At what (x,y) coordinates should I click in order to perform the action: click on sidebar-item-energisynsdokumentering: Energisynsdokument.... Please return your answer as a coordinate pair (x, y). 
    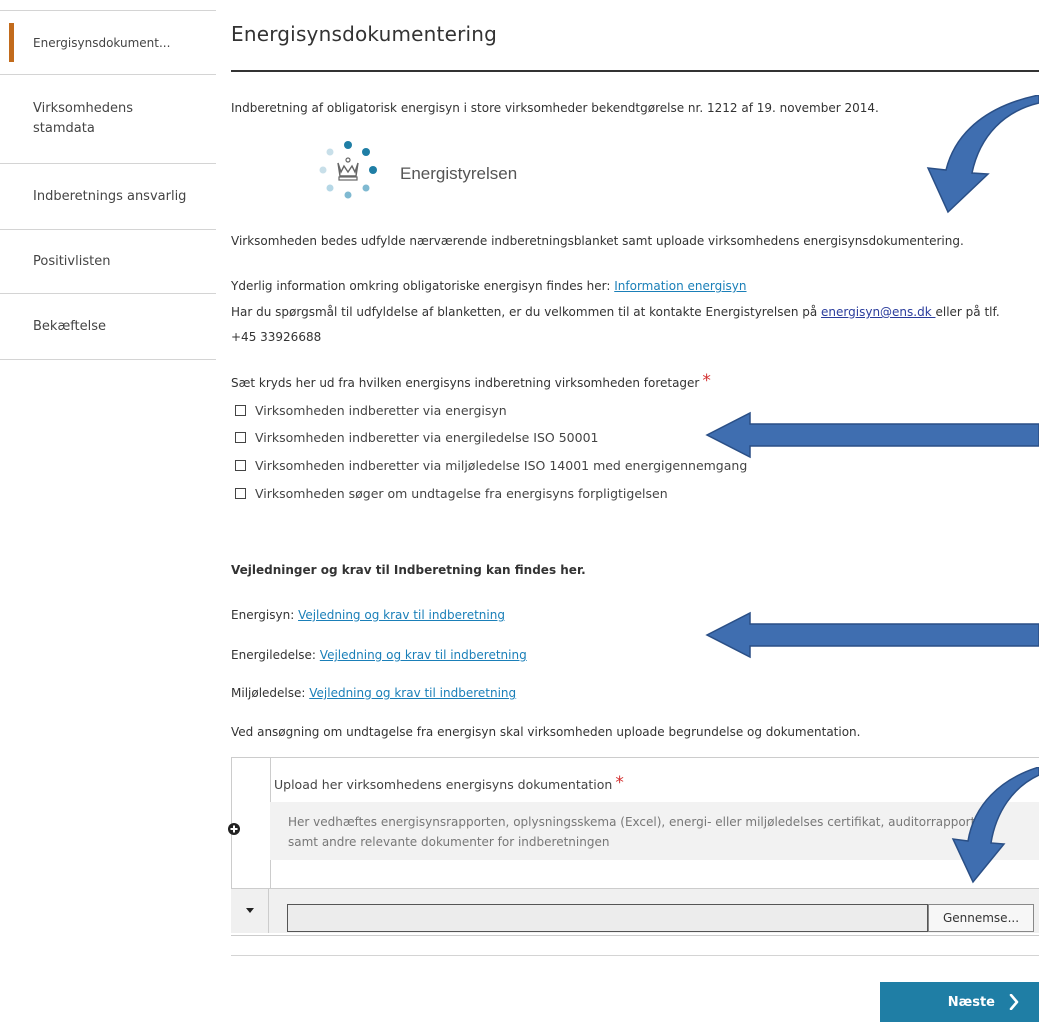
    Looking at the image, I should click on (108, 43).